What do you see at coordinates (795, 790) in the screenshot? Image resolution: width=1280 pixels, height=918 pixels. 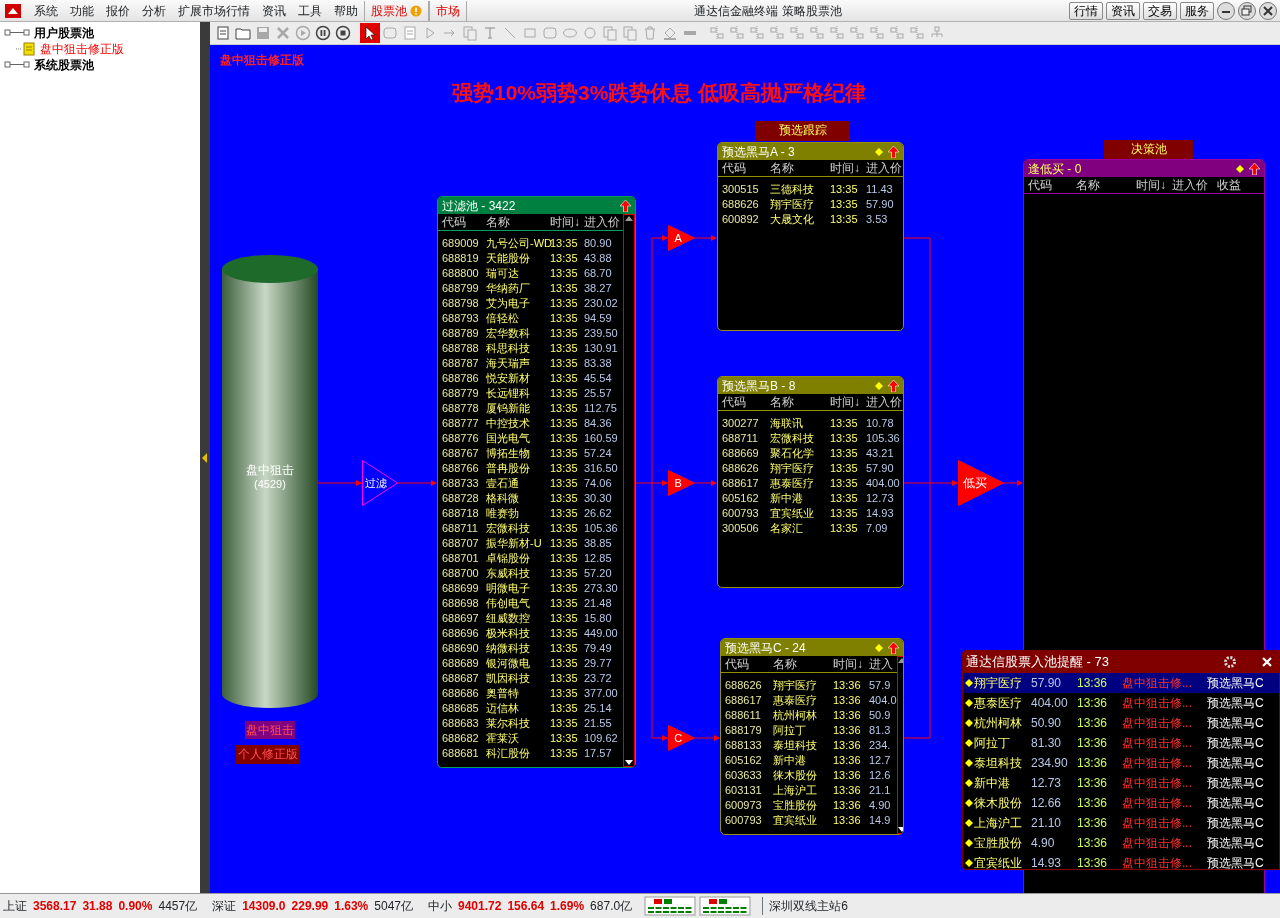 I see `table-cell-text: 上海沪工` at bounding box center [795, 790].